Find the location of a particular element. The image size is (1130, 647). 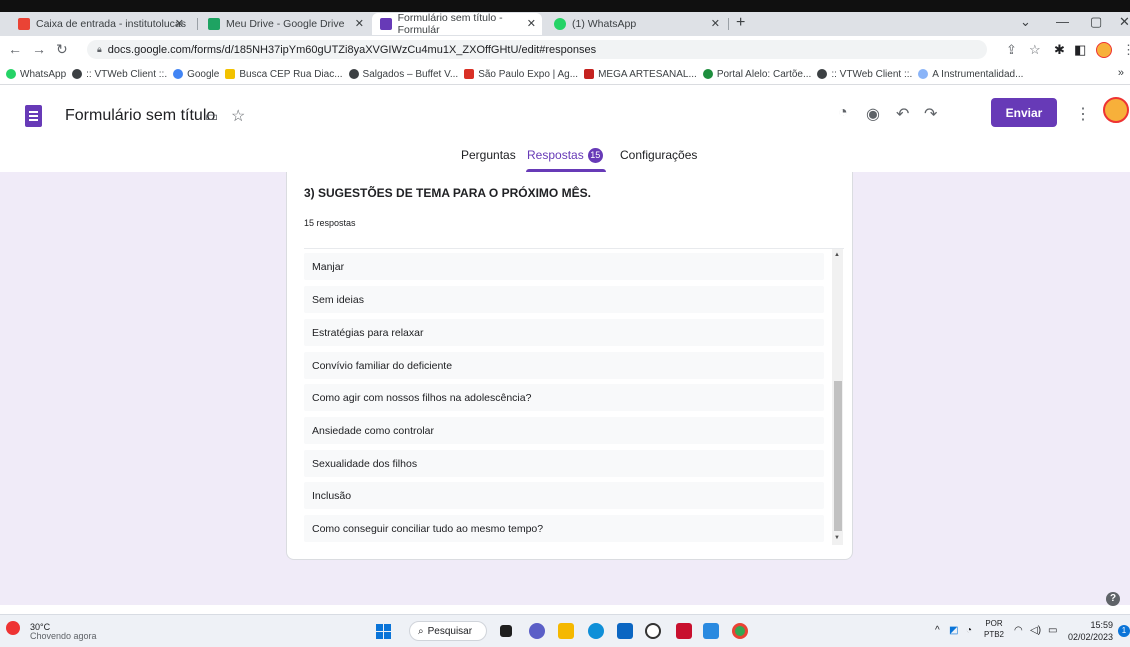

bookmark-star-icon: ☆ is located at coordinates (1035, 50).